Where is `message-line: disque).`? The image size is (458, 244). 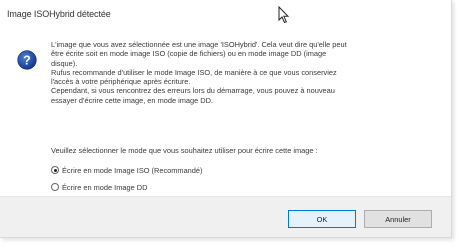 message-line: disque). is located at coordinates (64, 63).